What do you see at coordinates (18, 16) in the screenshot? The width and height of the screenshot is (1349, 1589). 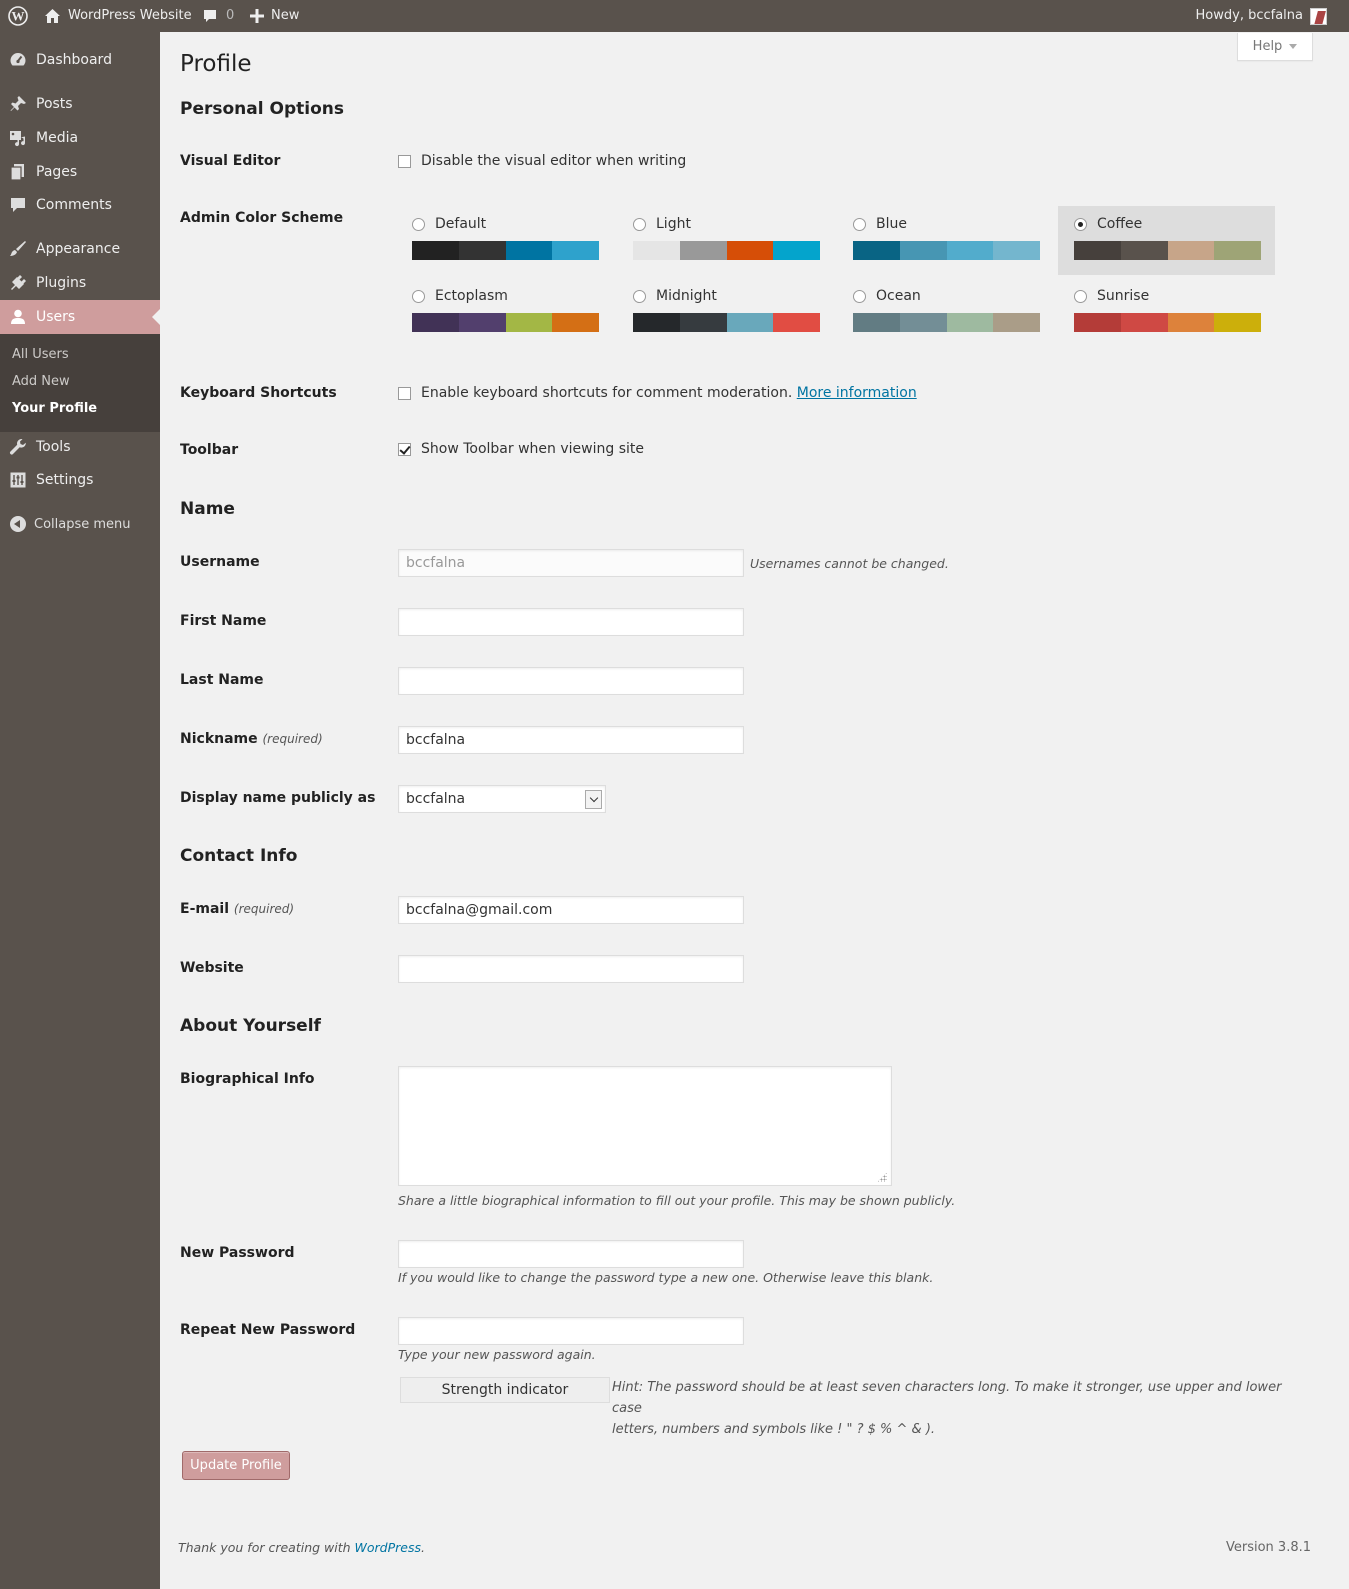 I see `wordpress-logo-icon: W` at bounding box center [18, 16].